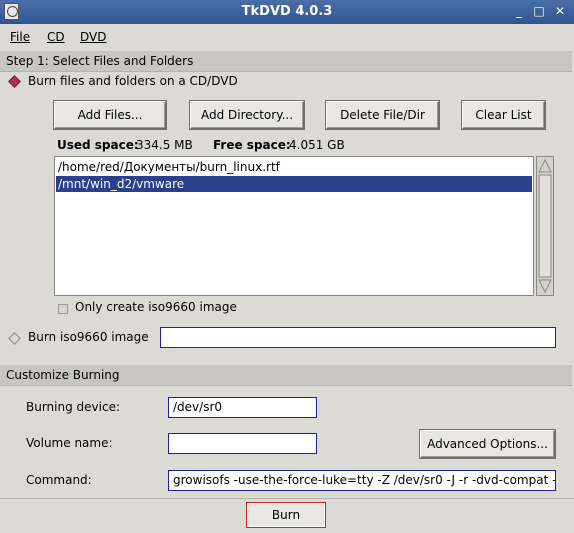 Image resolution: width=574 pixels, height=533 pixels. What do you see at coordinates (56, 37) in the screenshot?
I see `menu-cd: CD` at bounding box center [56, 37].